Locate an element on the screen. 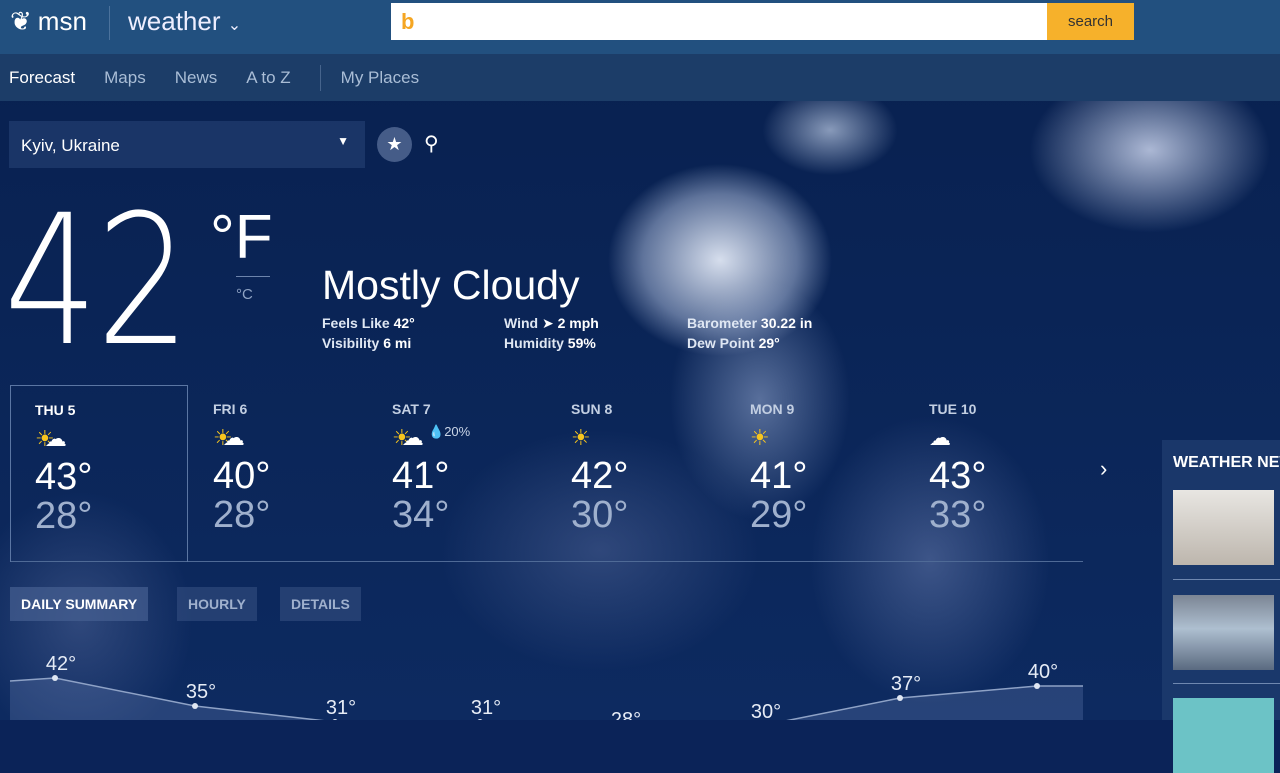 This screenshot has width=1280, height=773. chart-label: 40° is located at coordinates (1043, 672).